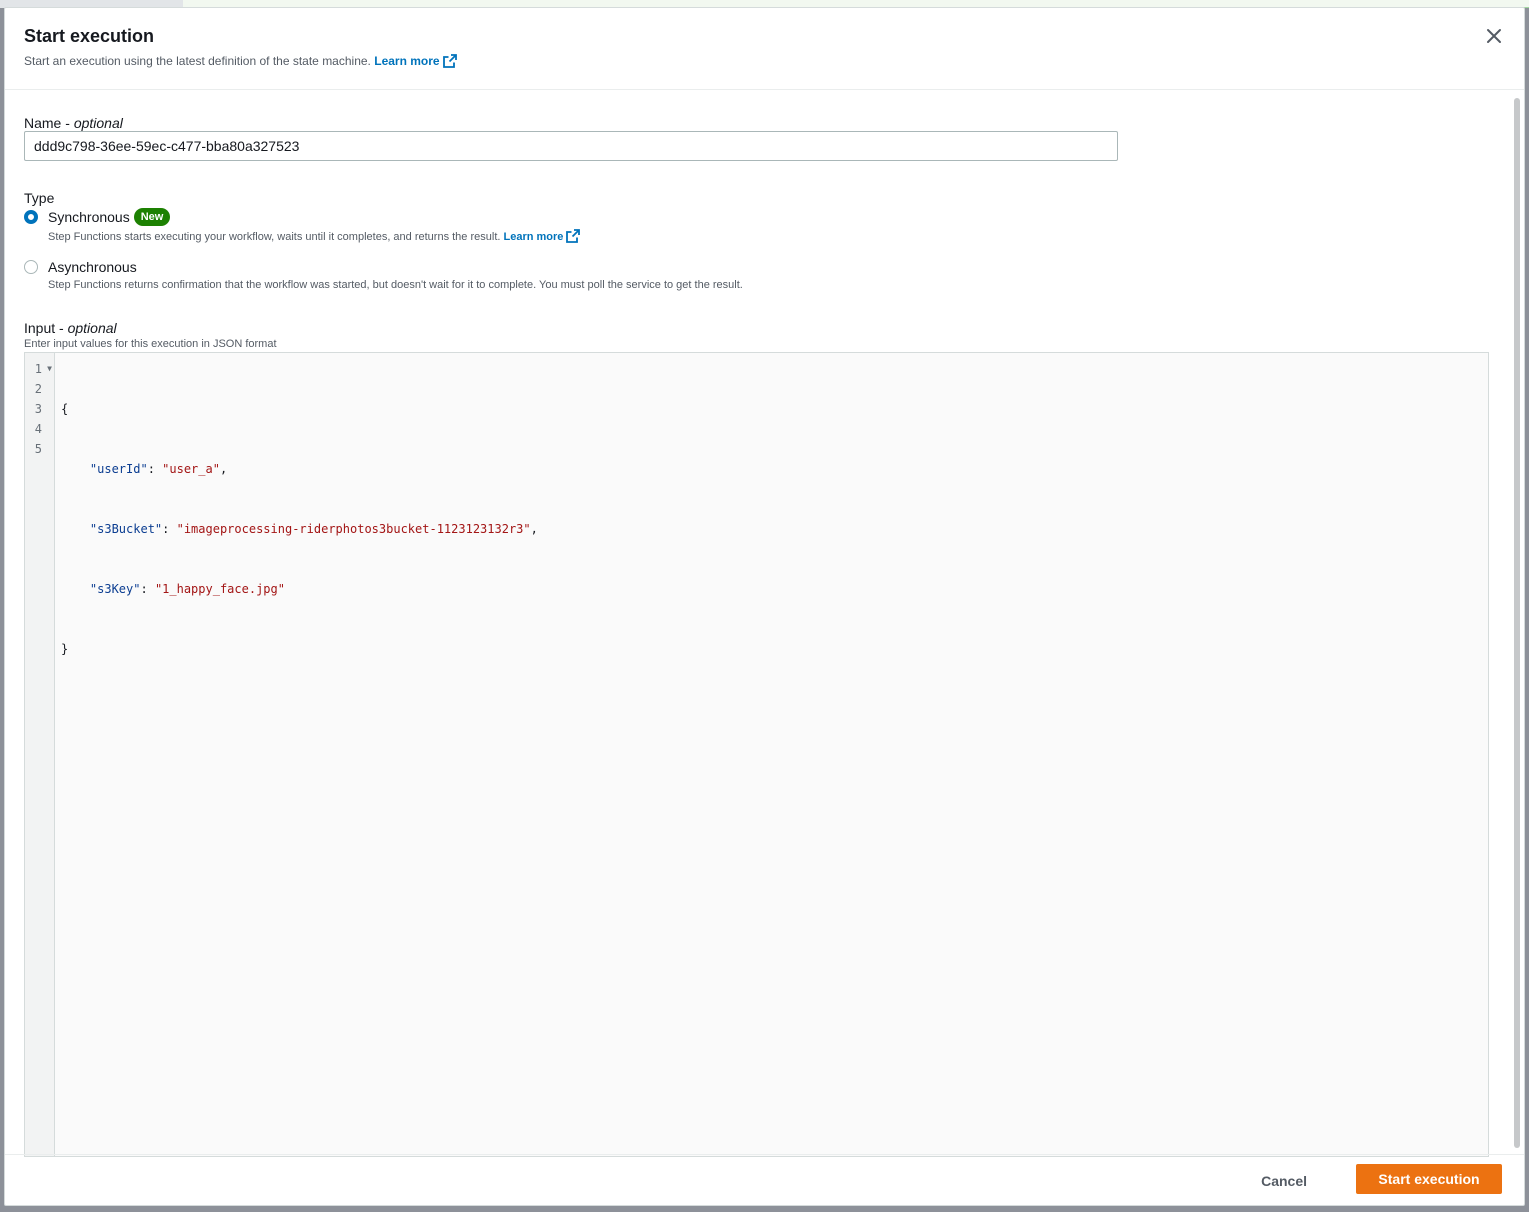 The height and width of the screenshot is (1212, 1529). What do you see at coordinates (98, 123) in the screenshot?
I see `name-label-optional: optional` at bounding box center [98, 123].